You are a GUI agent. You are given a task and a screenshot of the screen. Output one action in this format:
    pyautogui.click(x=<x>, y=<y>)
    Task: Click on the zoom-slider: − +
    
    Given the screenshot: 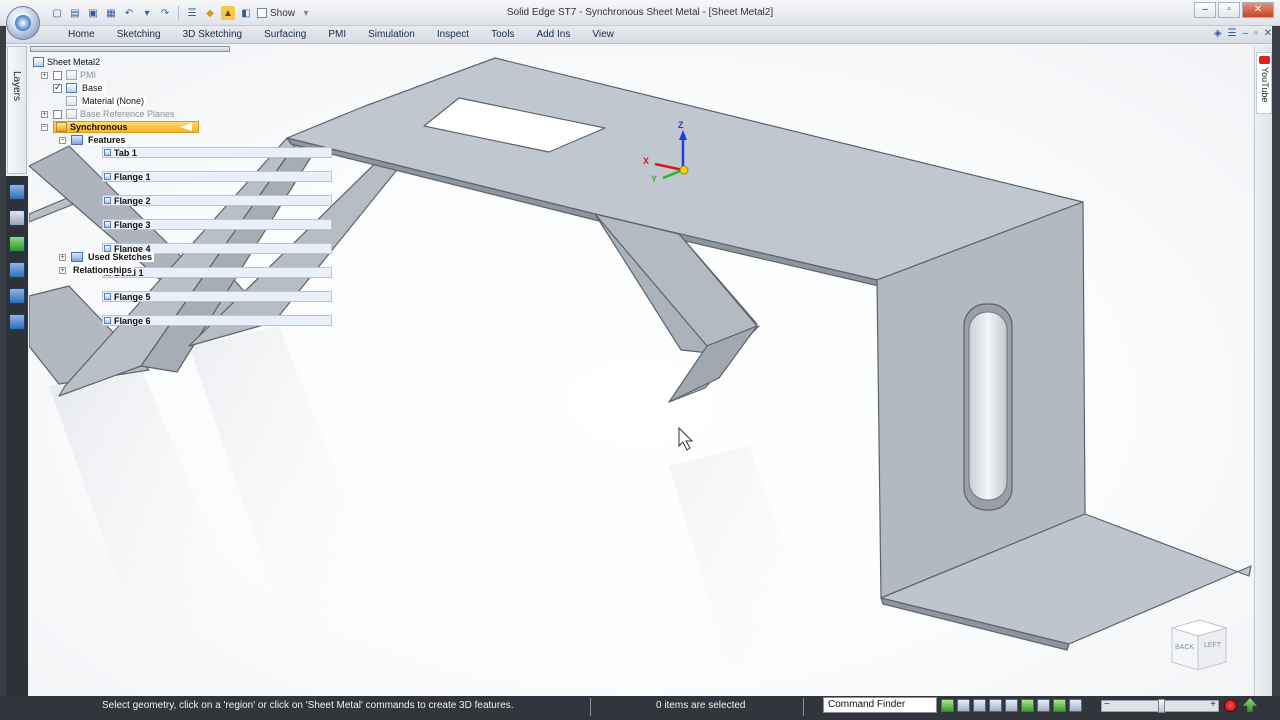 What is the action you would take?
    pyautogui.click(x=1160, y=706)
    